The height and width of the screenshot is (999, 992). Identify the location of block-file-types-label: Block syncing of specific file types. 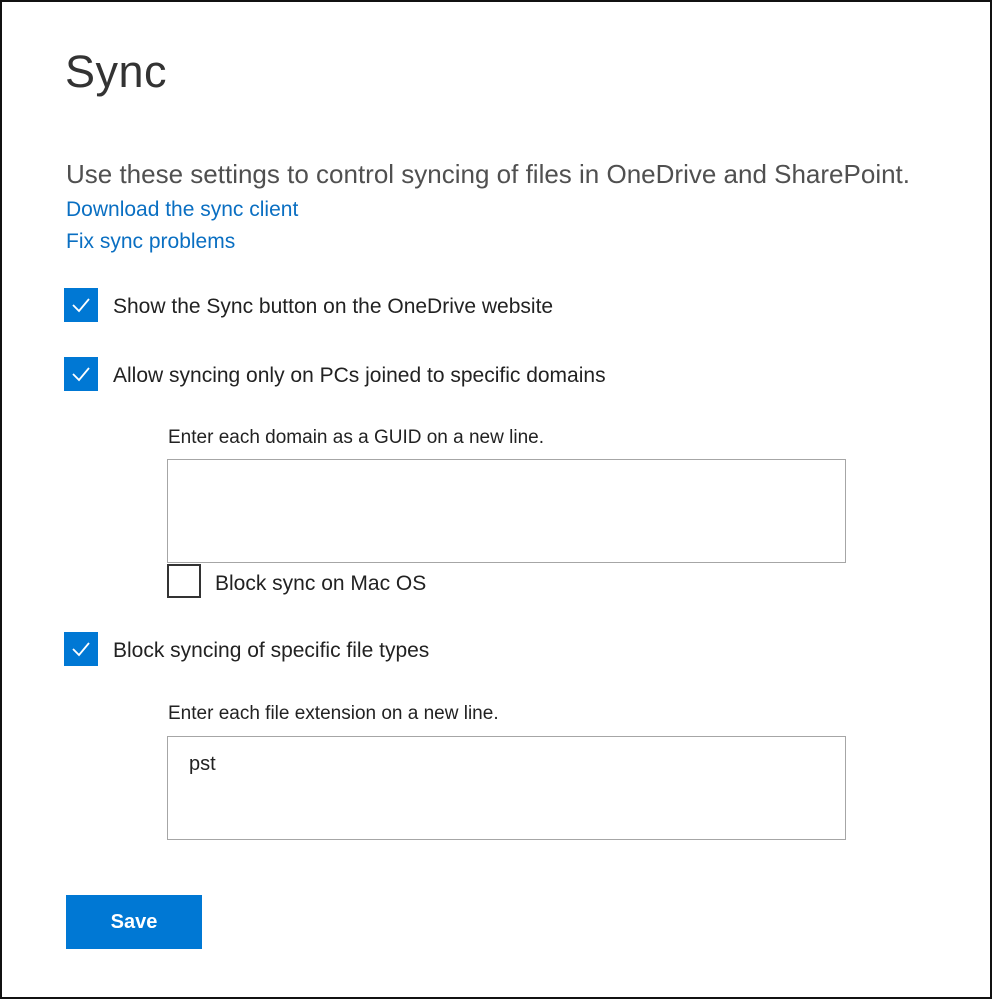
(271, 650).